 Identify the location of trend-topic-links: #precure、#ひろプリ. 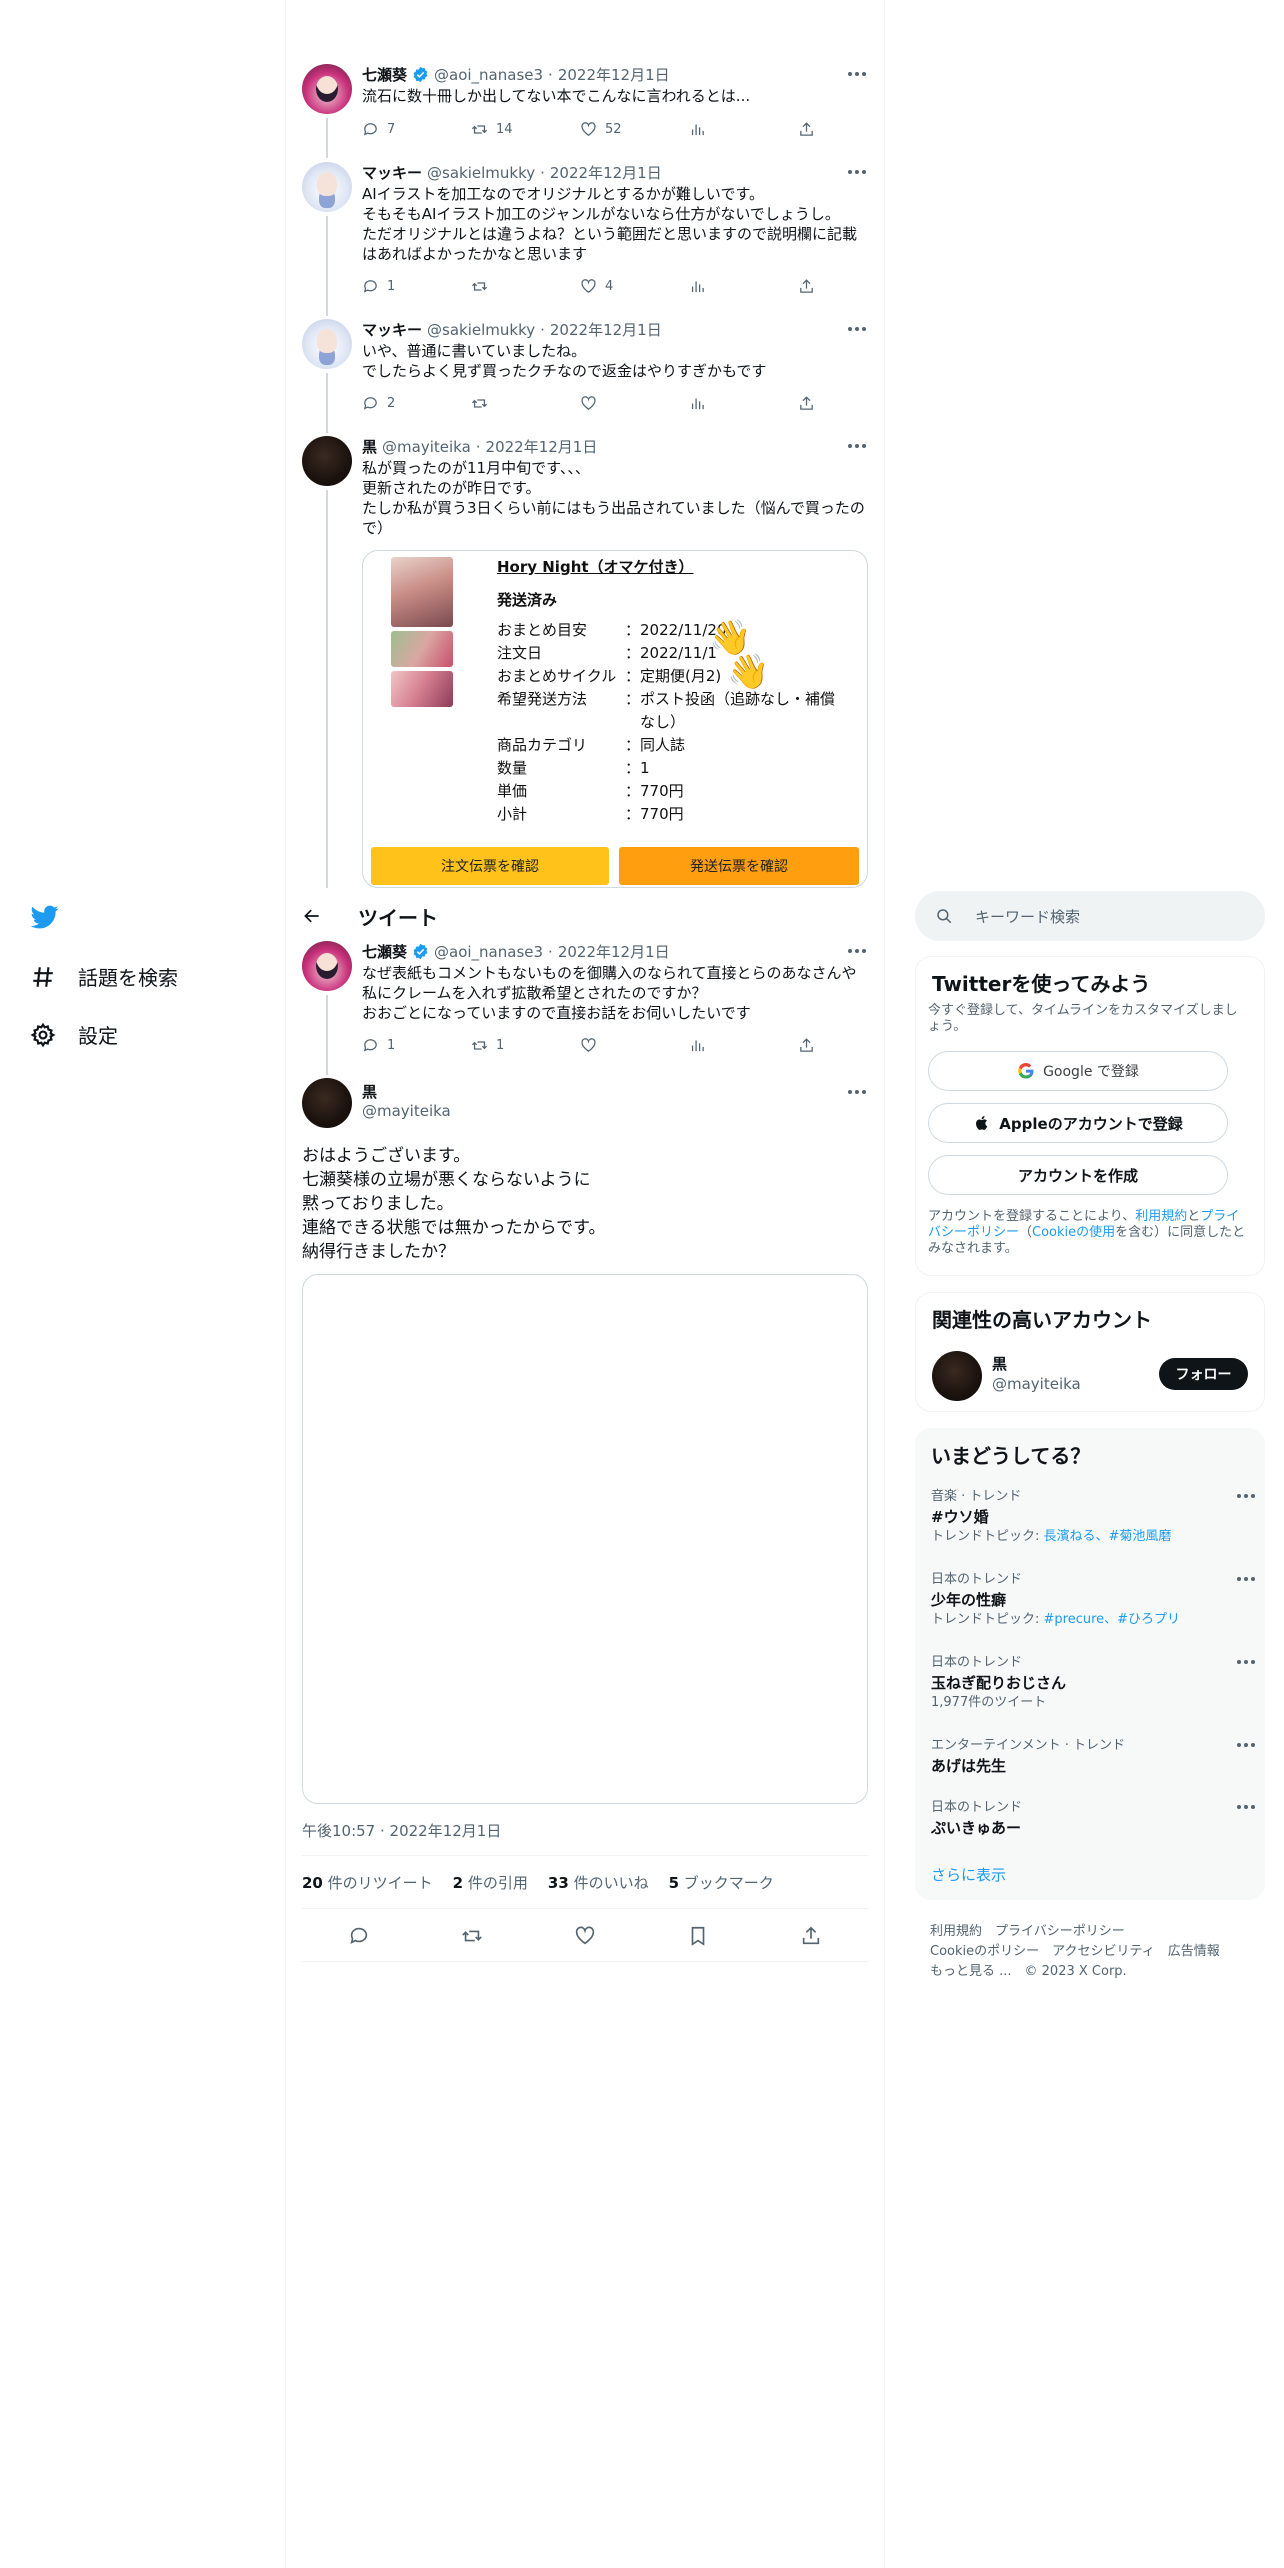
(1112, 1619).